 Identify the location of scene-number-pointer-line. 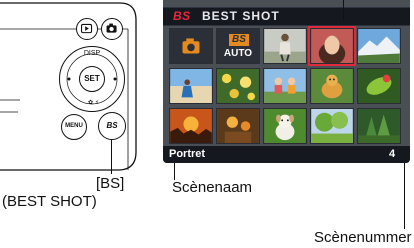
(405, 196).